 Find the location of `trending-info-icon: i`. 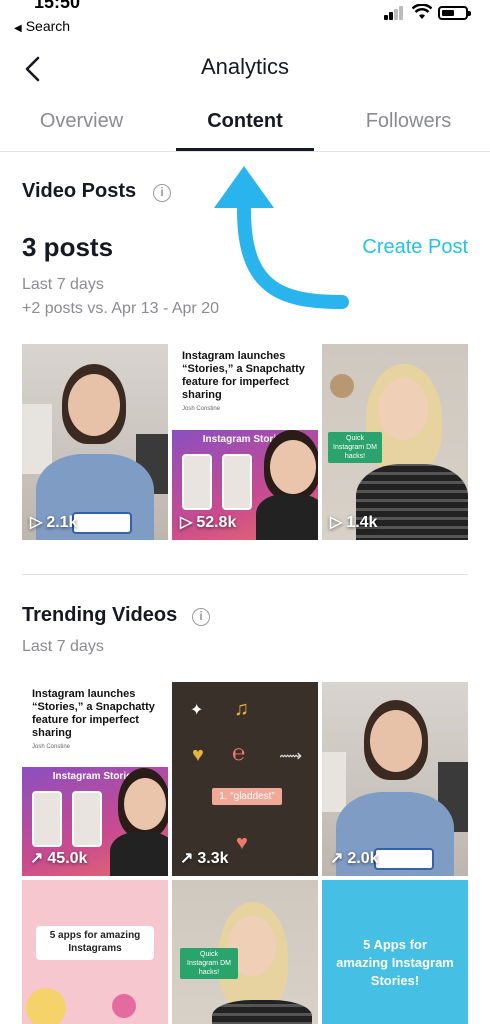

trending-info-icon: i is located at coordinates (201, 617).